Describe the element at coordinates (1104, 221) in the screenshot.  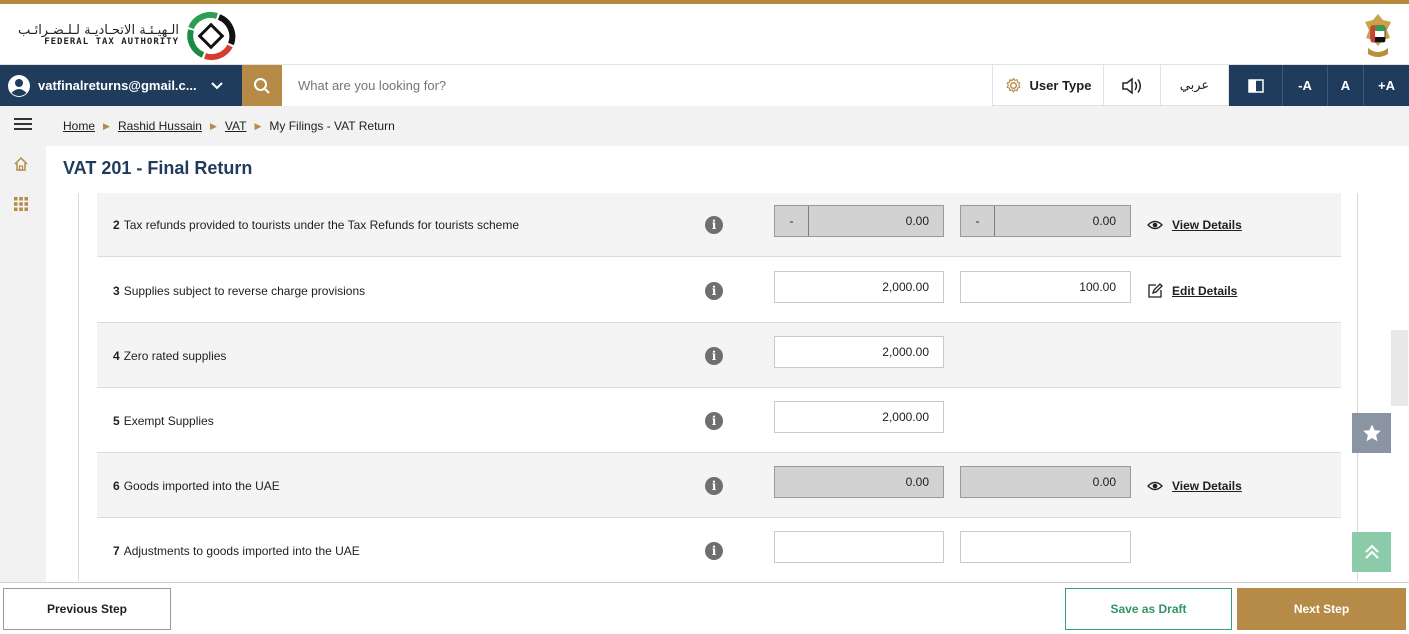
I see `vat-amount-value: 0.00` at that location.